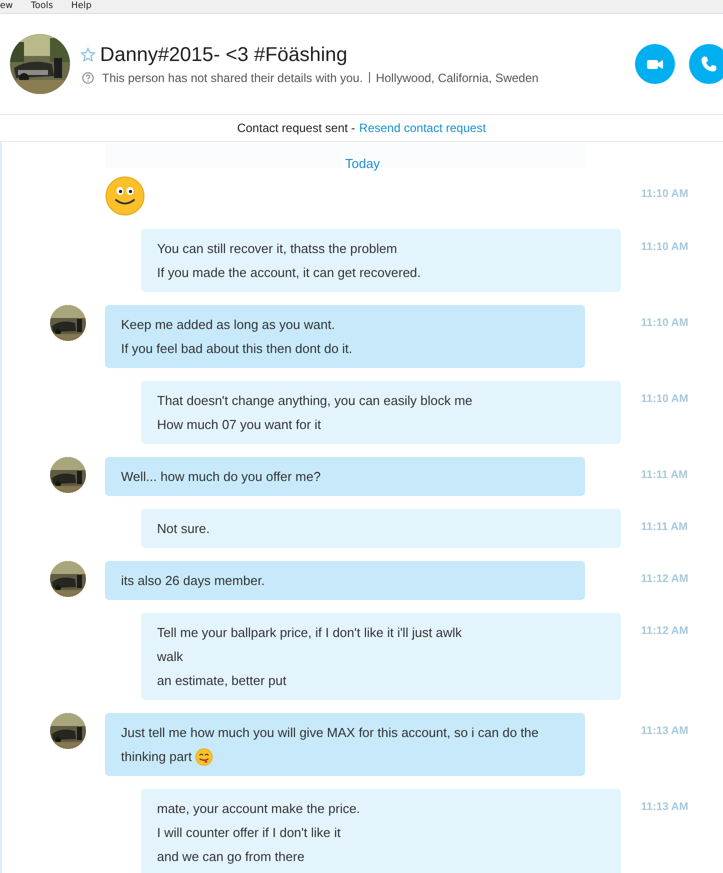 The height and width of the screenshot is (873, 723). I want to click on message-text: Not sure., so click(183, 529).